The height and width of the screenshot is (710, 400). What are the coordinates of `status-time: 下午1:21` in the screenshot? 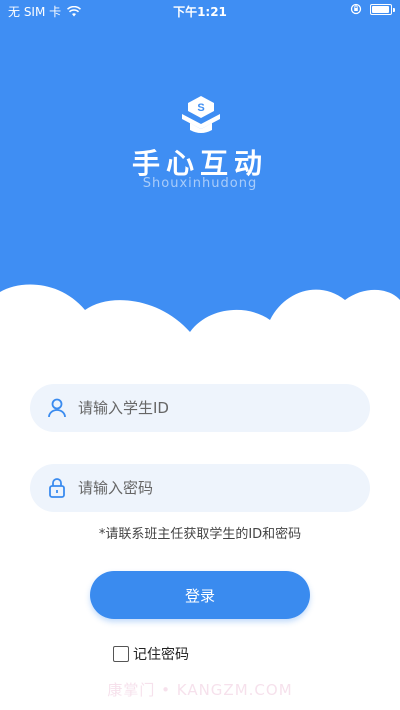 It's located at (200, 12).